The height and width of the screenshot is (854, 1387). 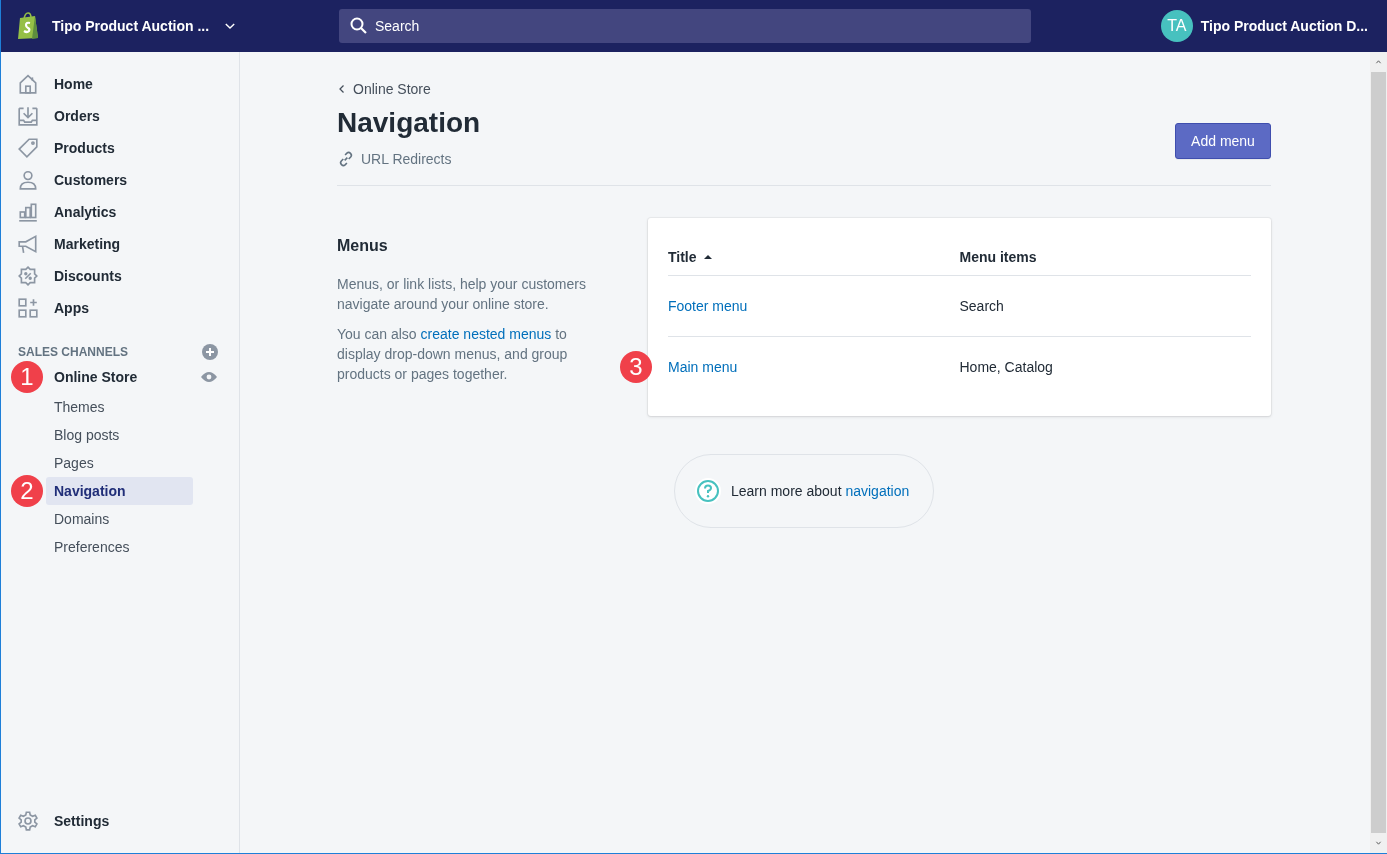 I want to click on sidebar-subitem: Pages, so click(x=119, y=463).